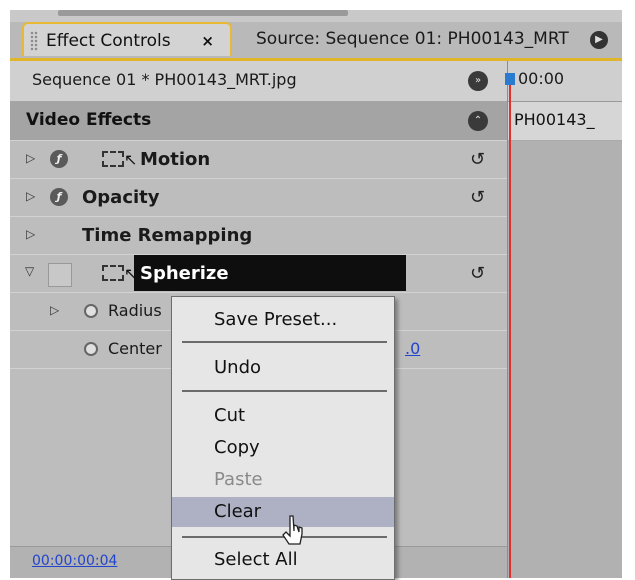  What do you see at coordinates (412, 39) in the screenshot?
I see `tab-source-label: Source: Sequence 01: PH00143_MRT` at bounding box center [412, 39].